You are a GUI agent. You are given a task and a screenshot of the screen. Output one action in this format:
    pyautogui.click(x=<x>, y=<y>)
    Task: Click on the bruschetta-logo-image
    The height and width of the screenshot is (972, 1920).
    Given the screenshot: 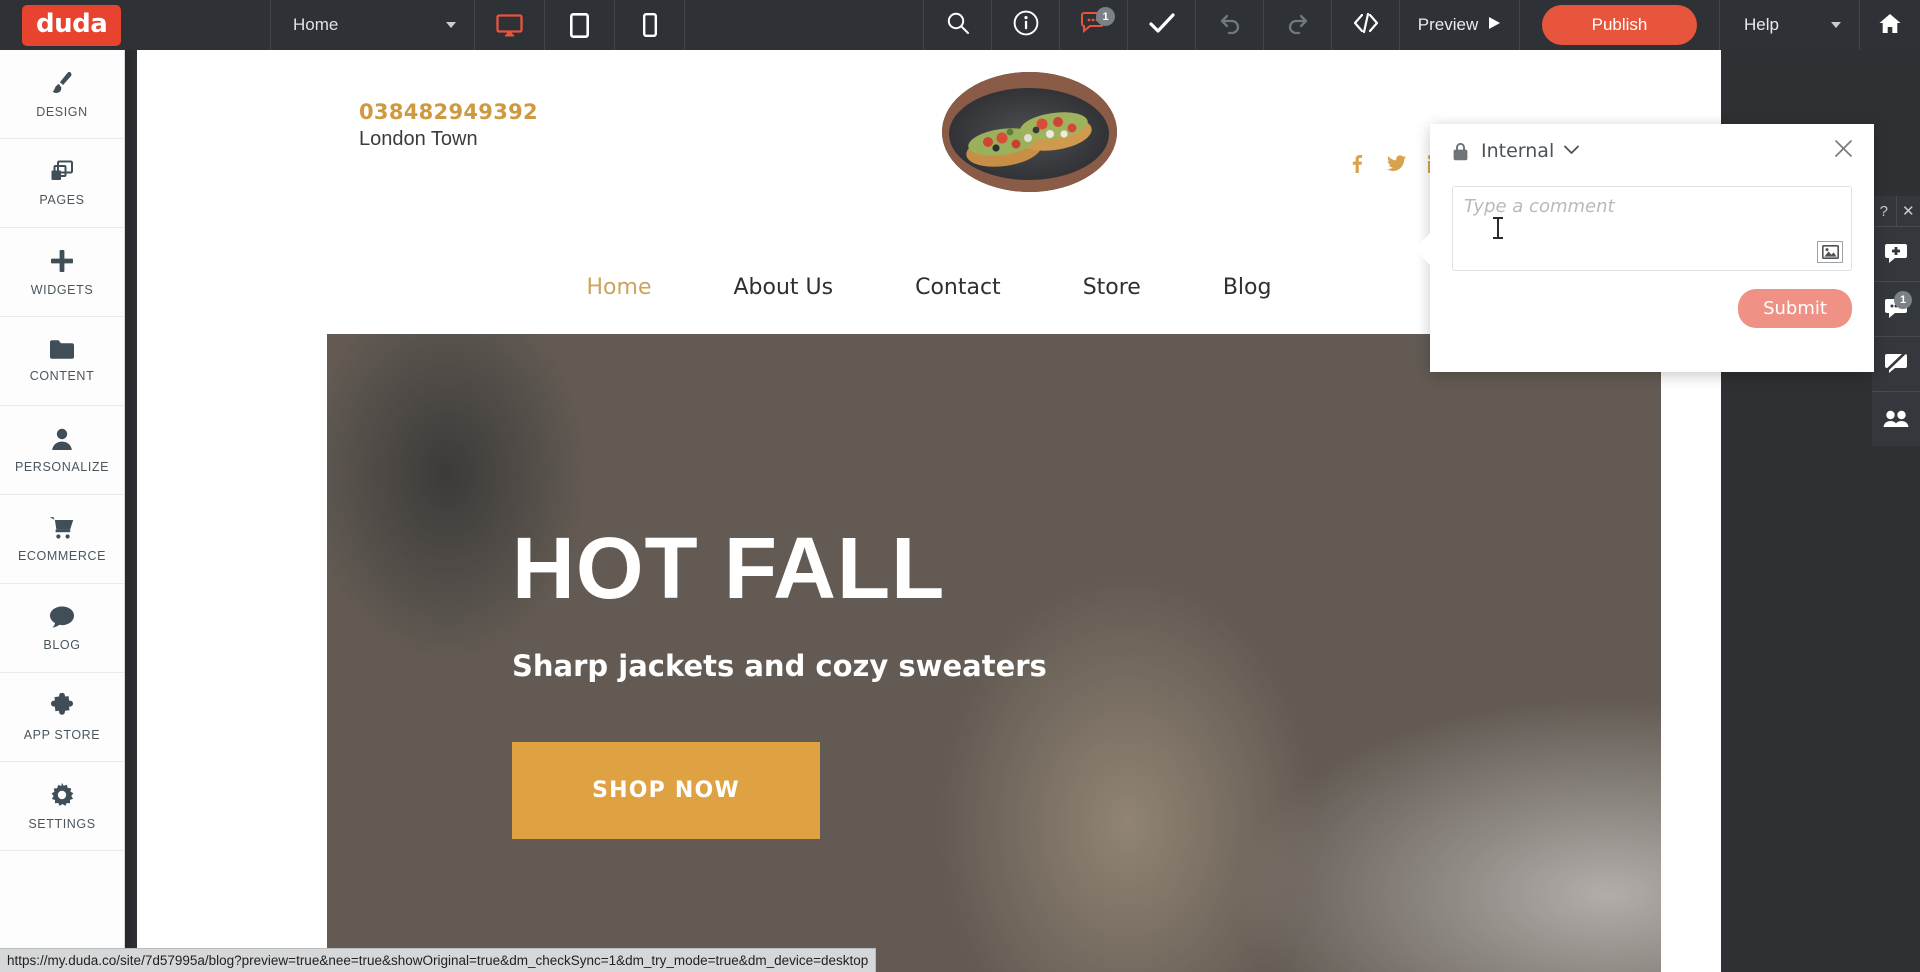 What is the action you would take?
    pyautogui.click(x=1029, y=132)
    